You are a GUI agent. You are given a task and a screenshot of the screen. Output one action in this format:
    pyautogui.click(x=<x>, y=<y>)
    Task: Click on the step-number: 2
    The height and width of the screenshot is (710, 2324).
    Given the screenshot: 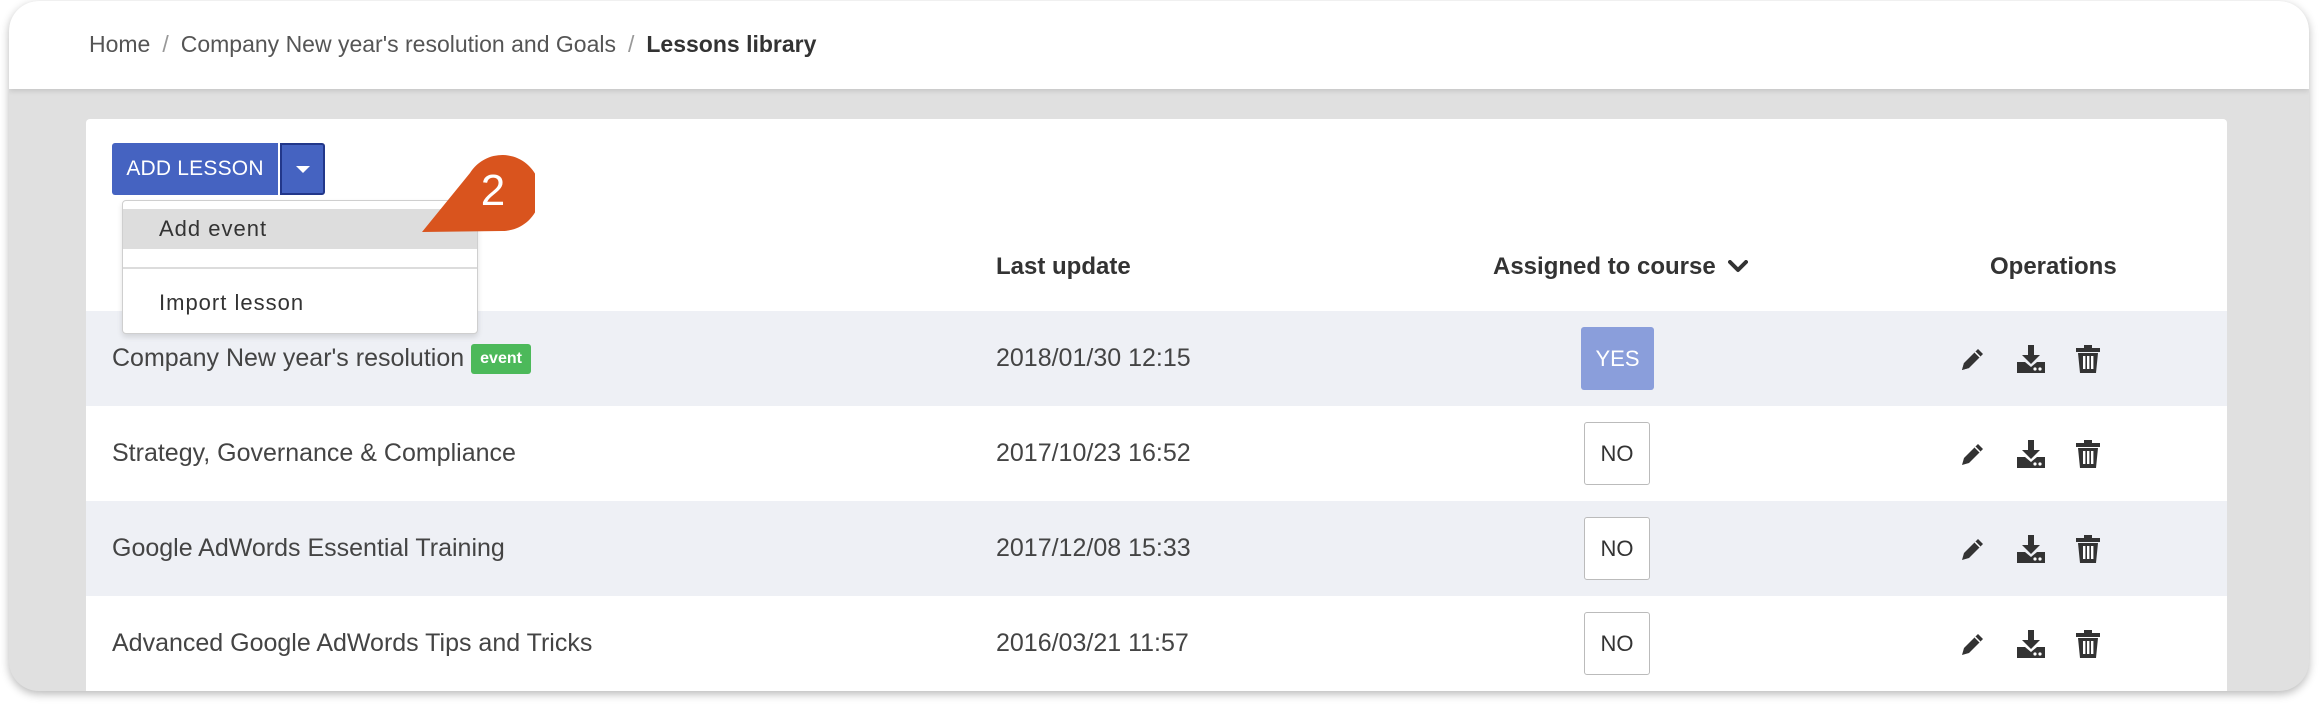 What is the action you would take?
    pyautogui.click(x=493, y=190)
    